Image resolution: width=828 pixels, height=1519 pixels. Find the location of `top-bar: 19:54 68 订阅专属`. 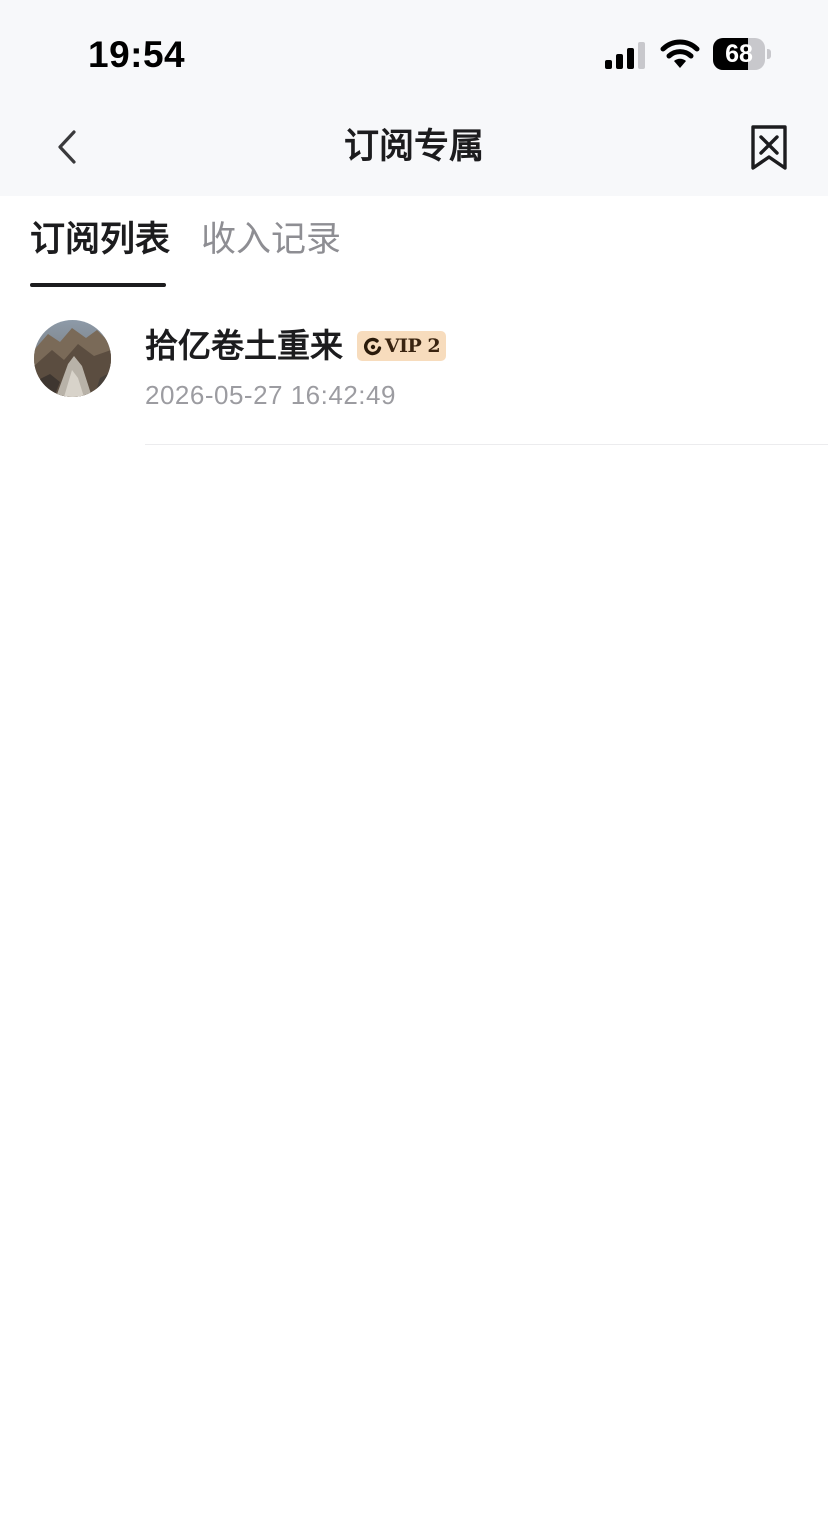

top-bar: 19:54 68 订阅专属 is located at coordinates (414, 98).